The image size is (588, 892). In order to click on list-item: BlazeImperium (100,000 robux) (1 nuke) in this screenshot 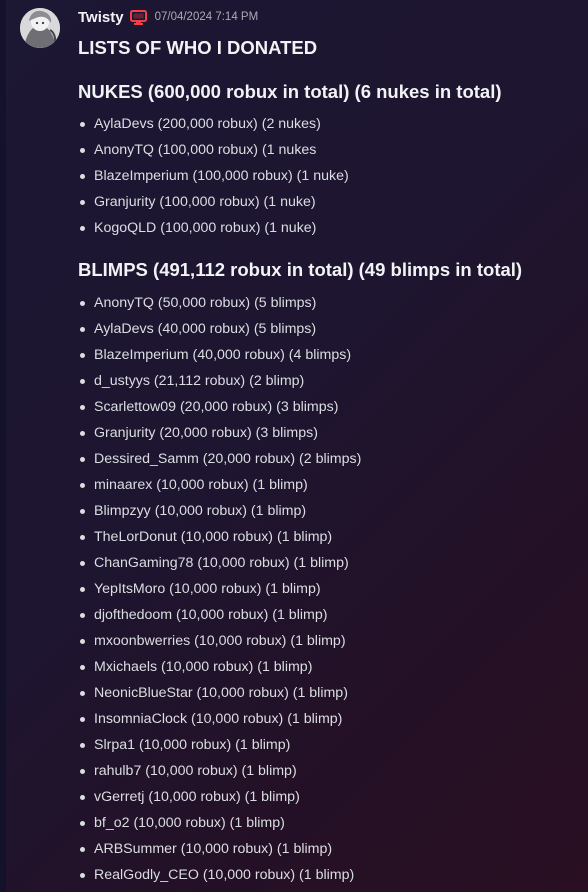, I will do `click(328, 176)`.